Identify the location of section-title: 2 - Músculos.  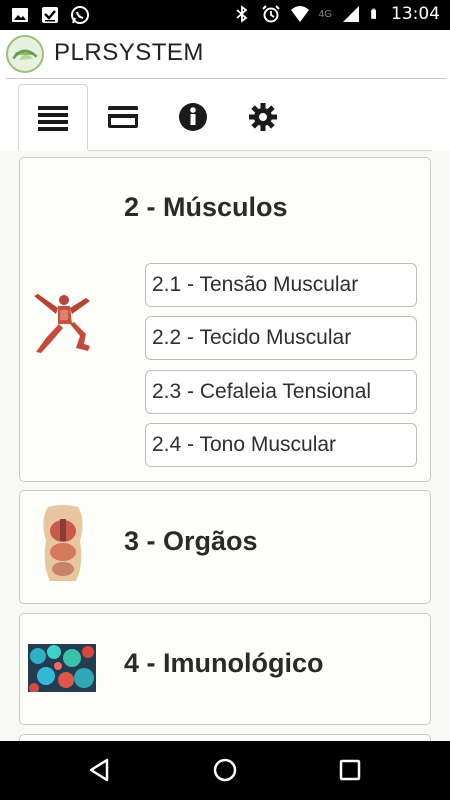
(206, 207).